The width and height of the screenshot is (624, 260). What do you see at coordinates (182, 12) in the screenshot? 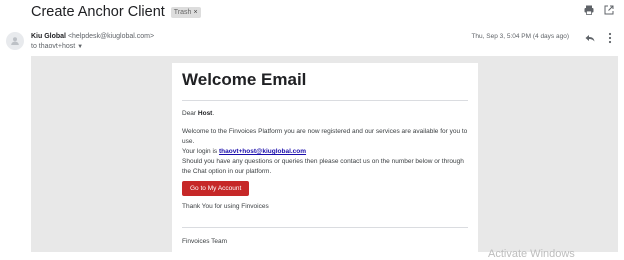
I see `label-text: Trash` at bounding box center [182, 12].